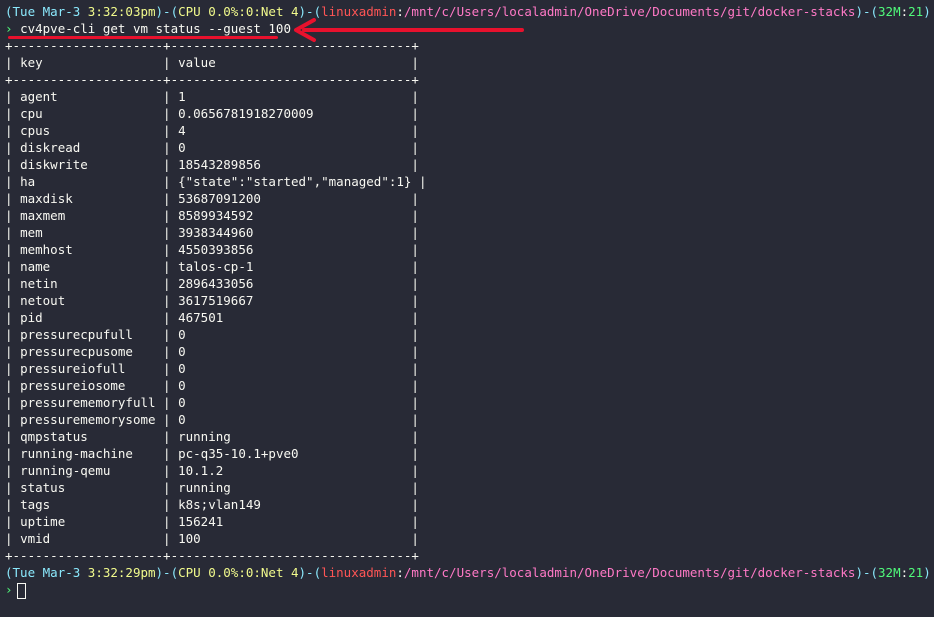 The width and height of the screenshot is (934, 617). I want to click on table-row: | memhost | 4550393856 |, so click(212, 249).